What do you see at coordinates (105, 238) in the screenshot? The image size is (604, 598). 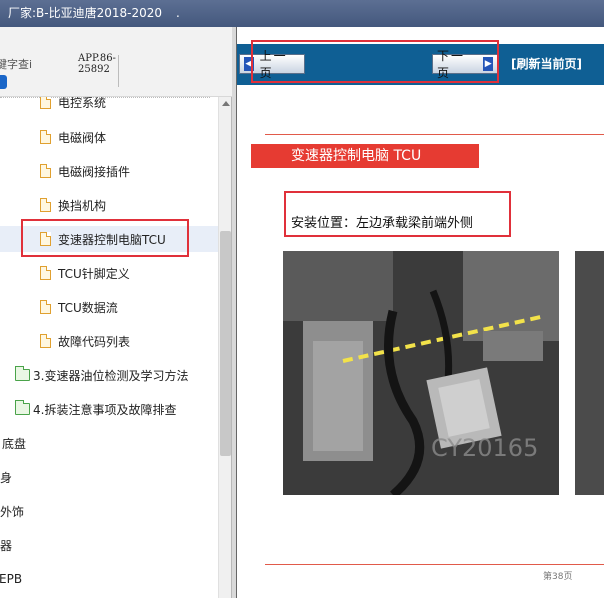 I see `selection-highlight-box` at bounding box center [105, 238].